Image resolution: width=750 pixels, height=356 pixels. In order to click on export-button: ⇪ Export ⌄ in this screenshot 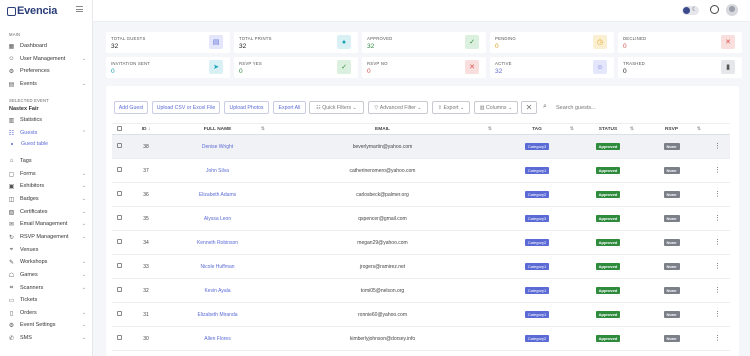, I will do `click(451, 107)`.